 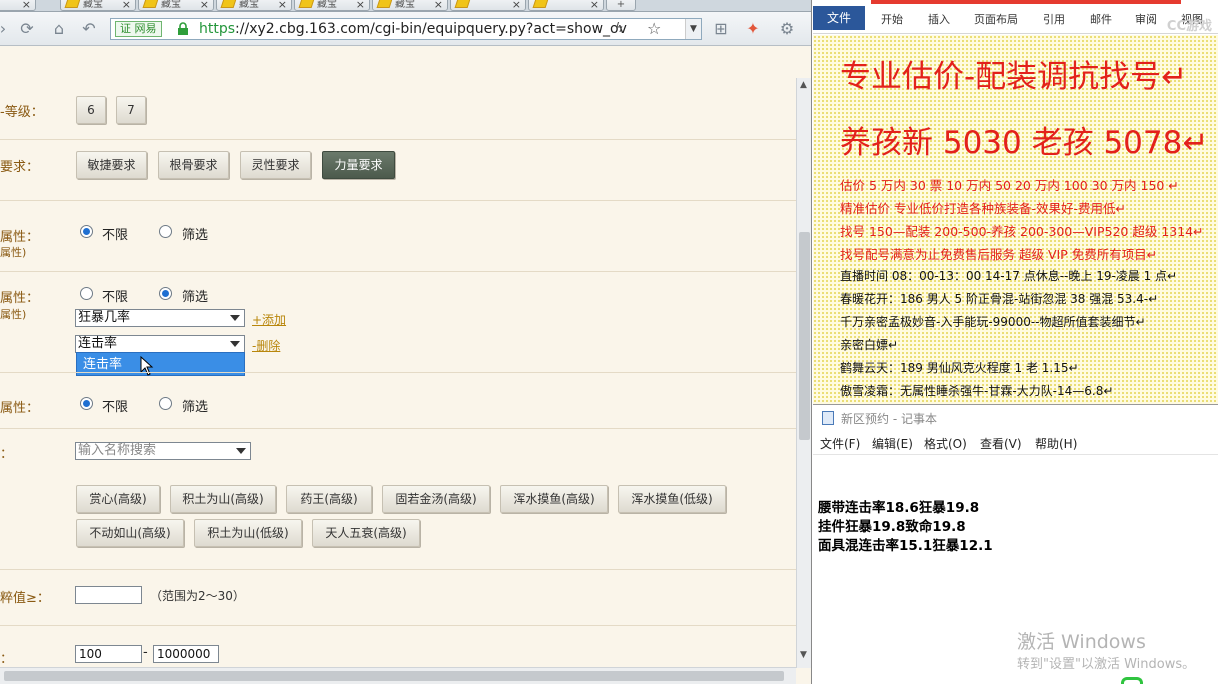 I want to click on skill-button: 天人五衰(高级), so click(x=366, y=533).